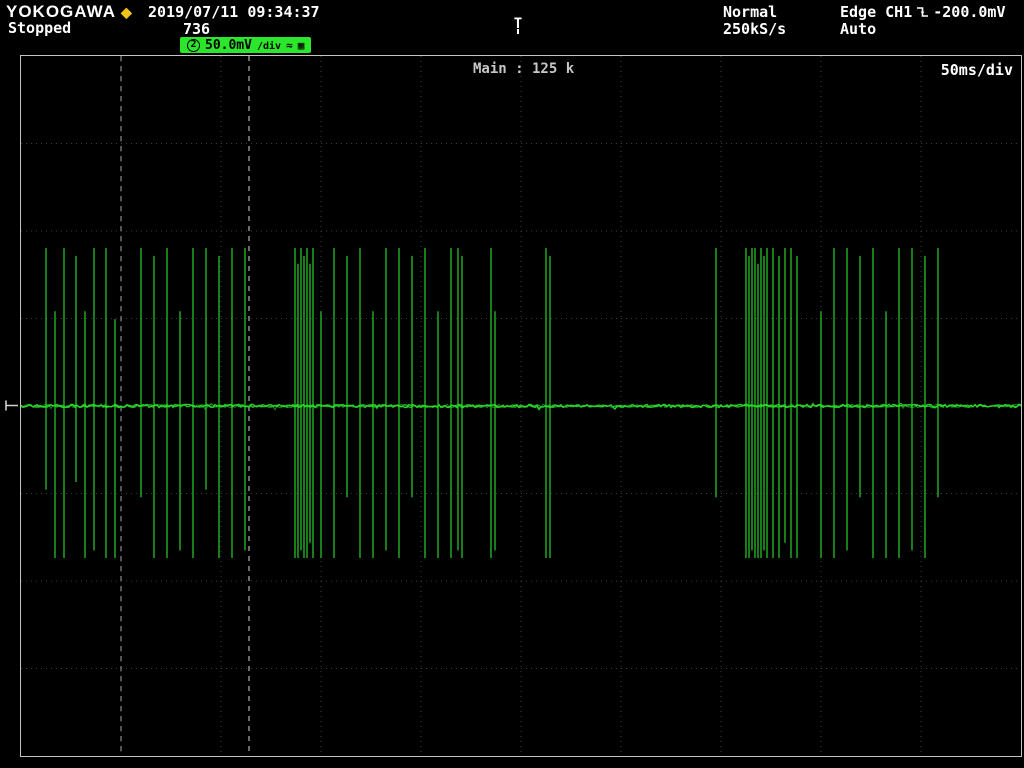 This screenshot has height=768, width=1024. Describe the element at coordinates (524, 69) in the screenshot. I see `record-length-label: Main : 125 k` at that location.